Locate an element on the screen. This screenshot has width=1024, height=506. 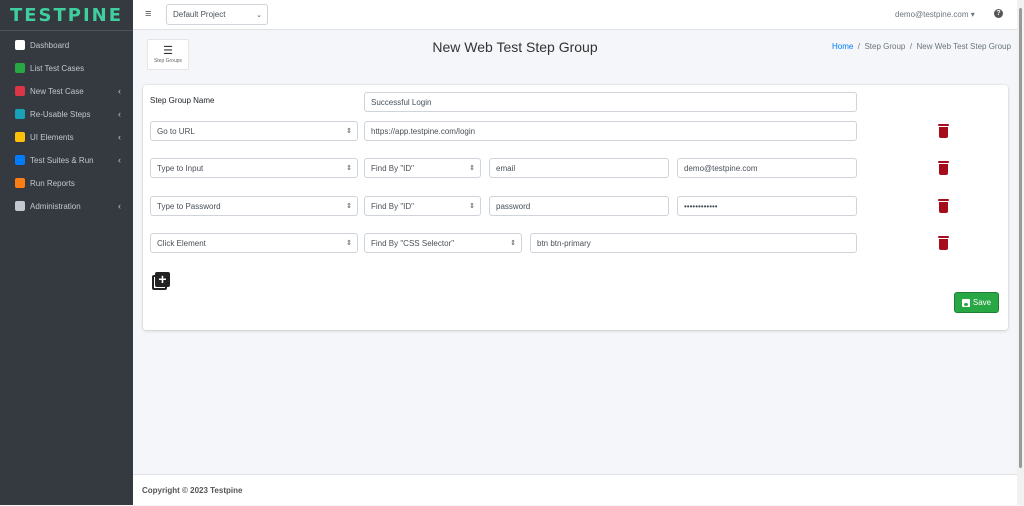
sidebar-item-label: Test Suites & Run is located at coordinates (62, 160).